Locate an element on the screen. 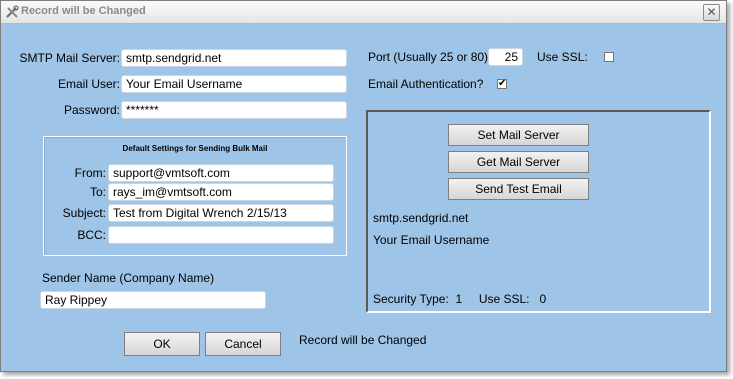 The width and height of the screenshot is (733, 379). smtp-server-label: SMTP Mail Server: is located at coordinates (69, 58).